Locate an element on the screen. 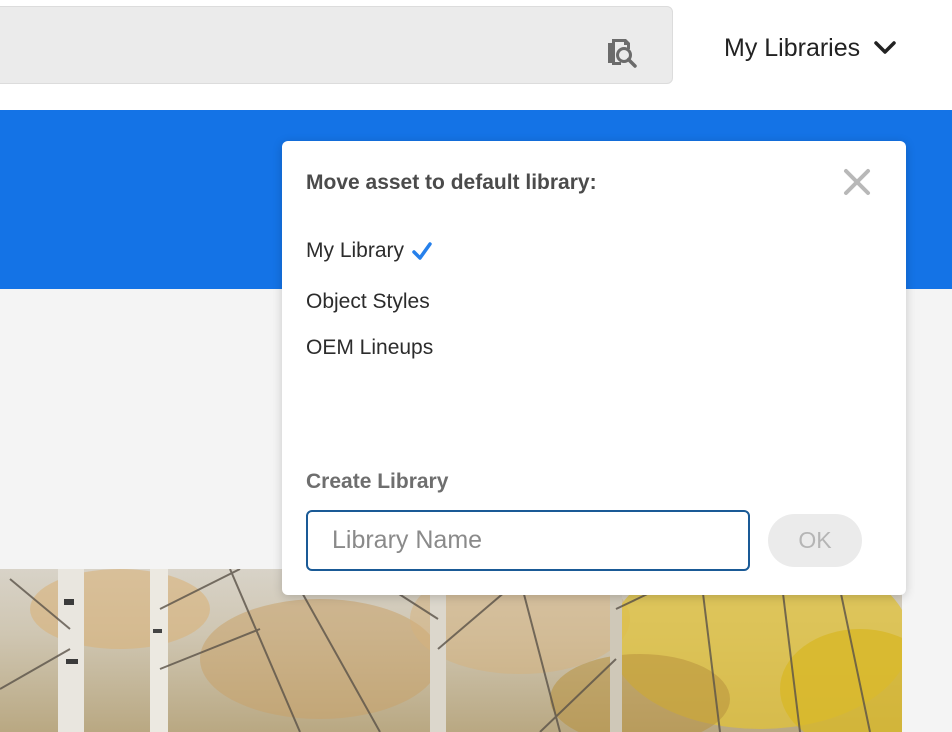  library-item-label: OEM Lineups is located at coordinates (370, 347).